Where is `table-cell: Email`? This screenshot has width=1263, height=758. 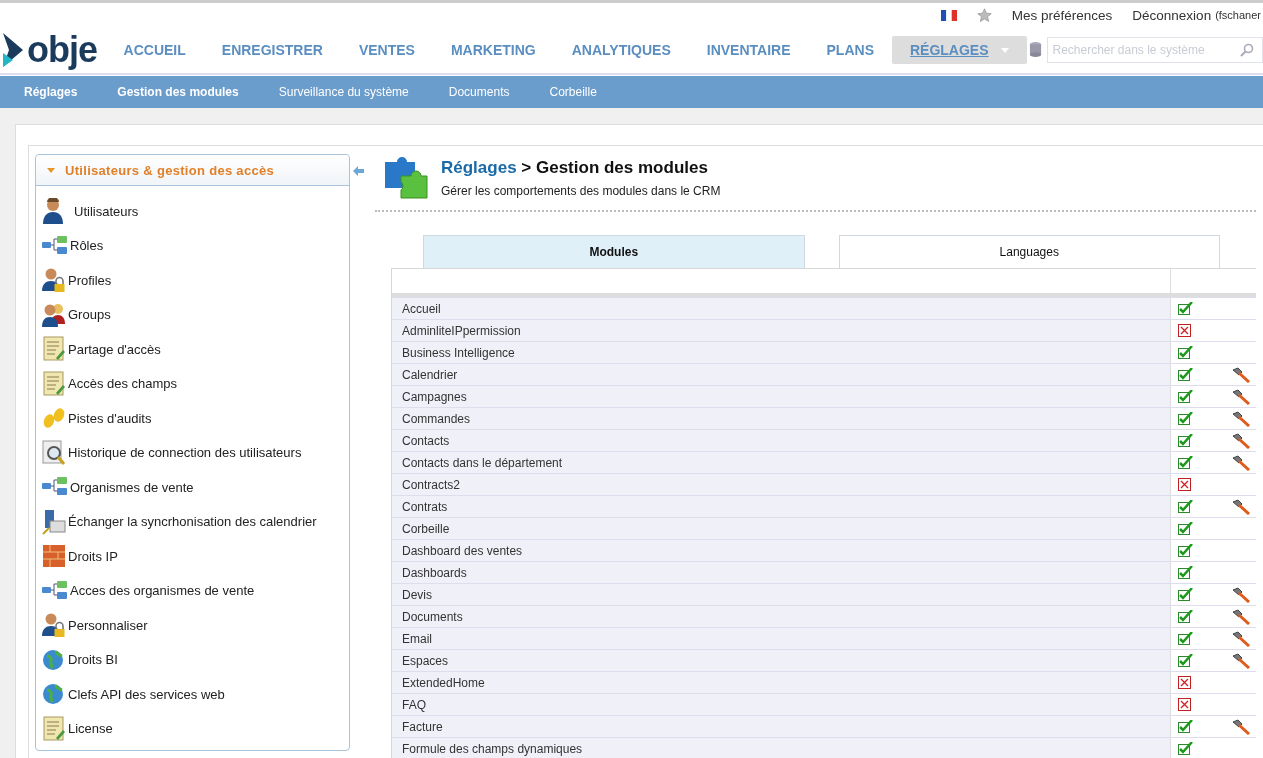 table-cell: Email is located at coordinates (781, 638).